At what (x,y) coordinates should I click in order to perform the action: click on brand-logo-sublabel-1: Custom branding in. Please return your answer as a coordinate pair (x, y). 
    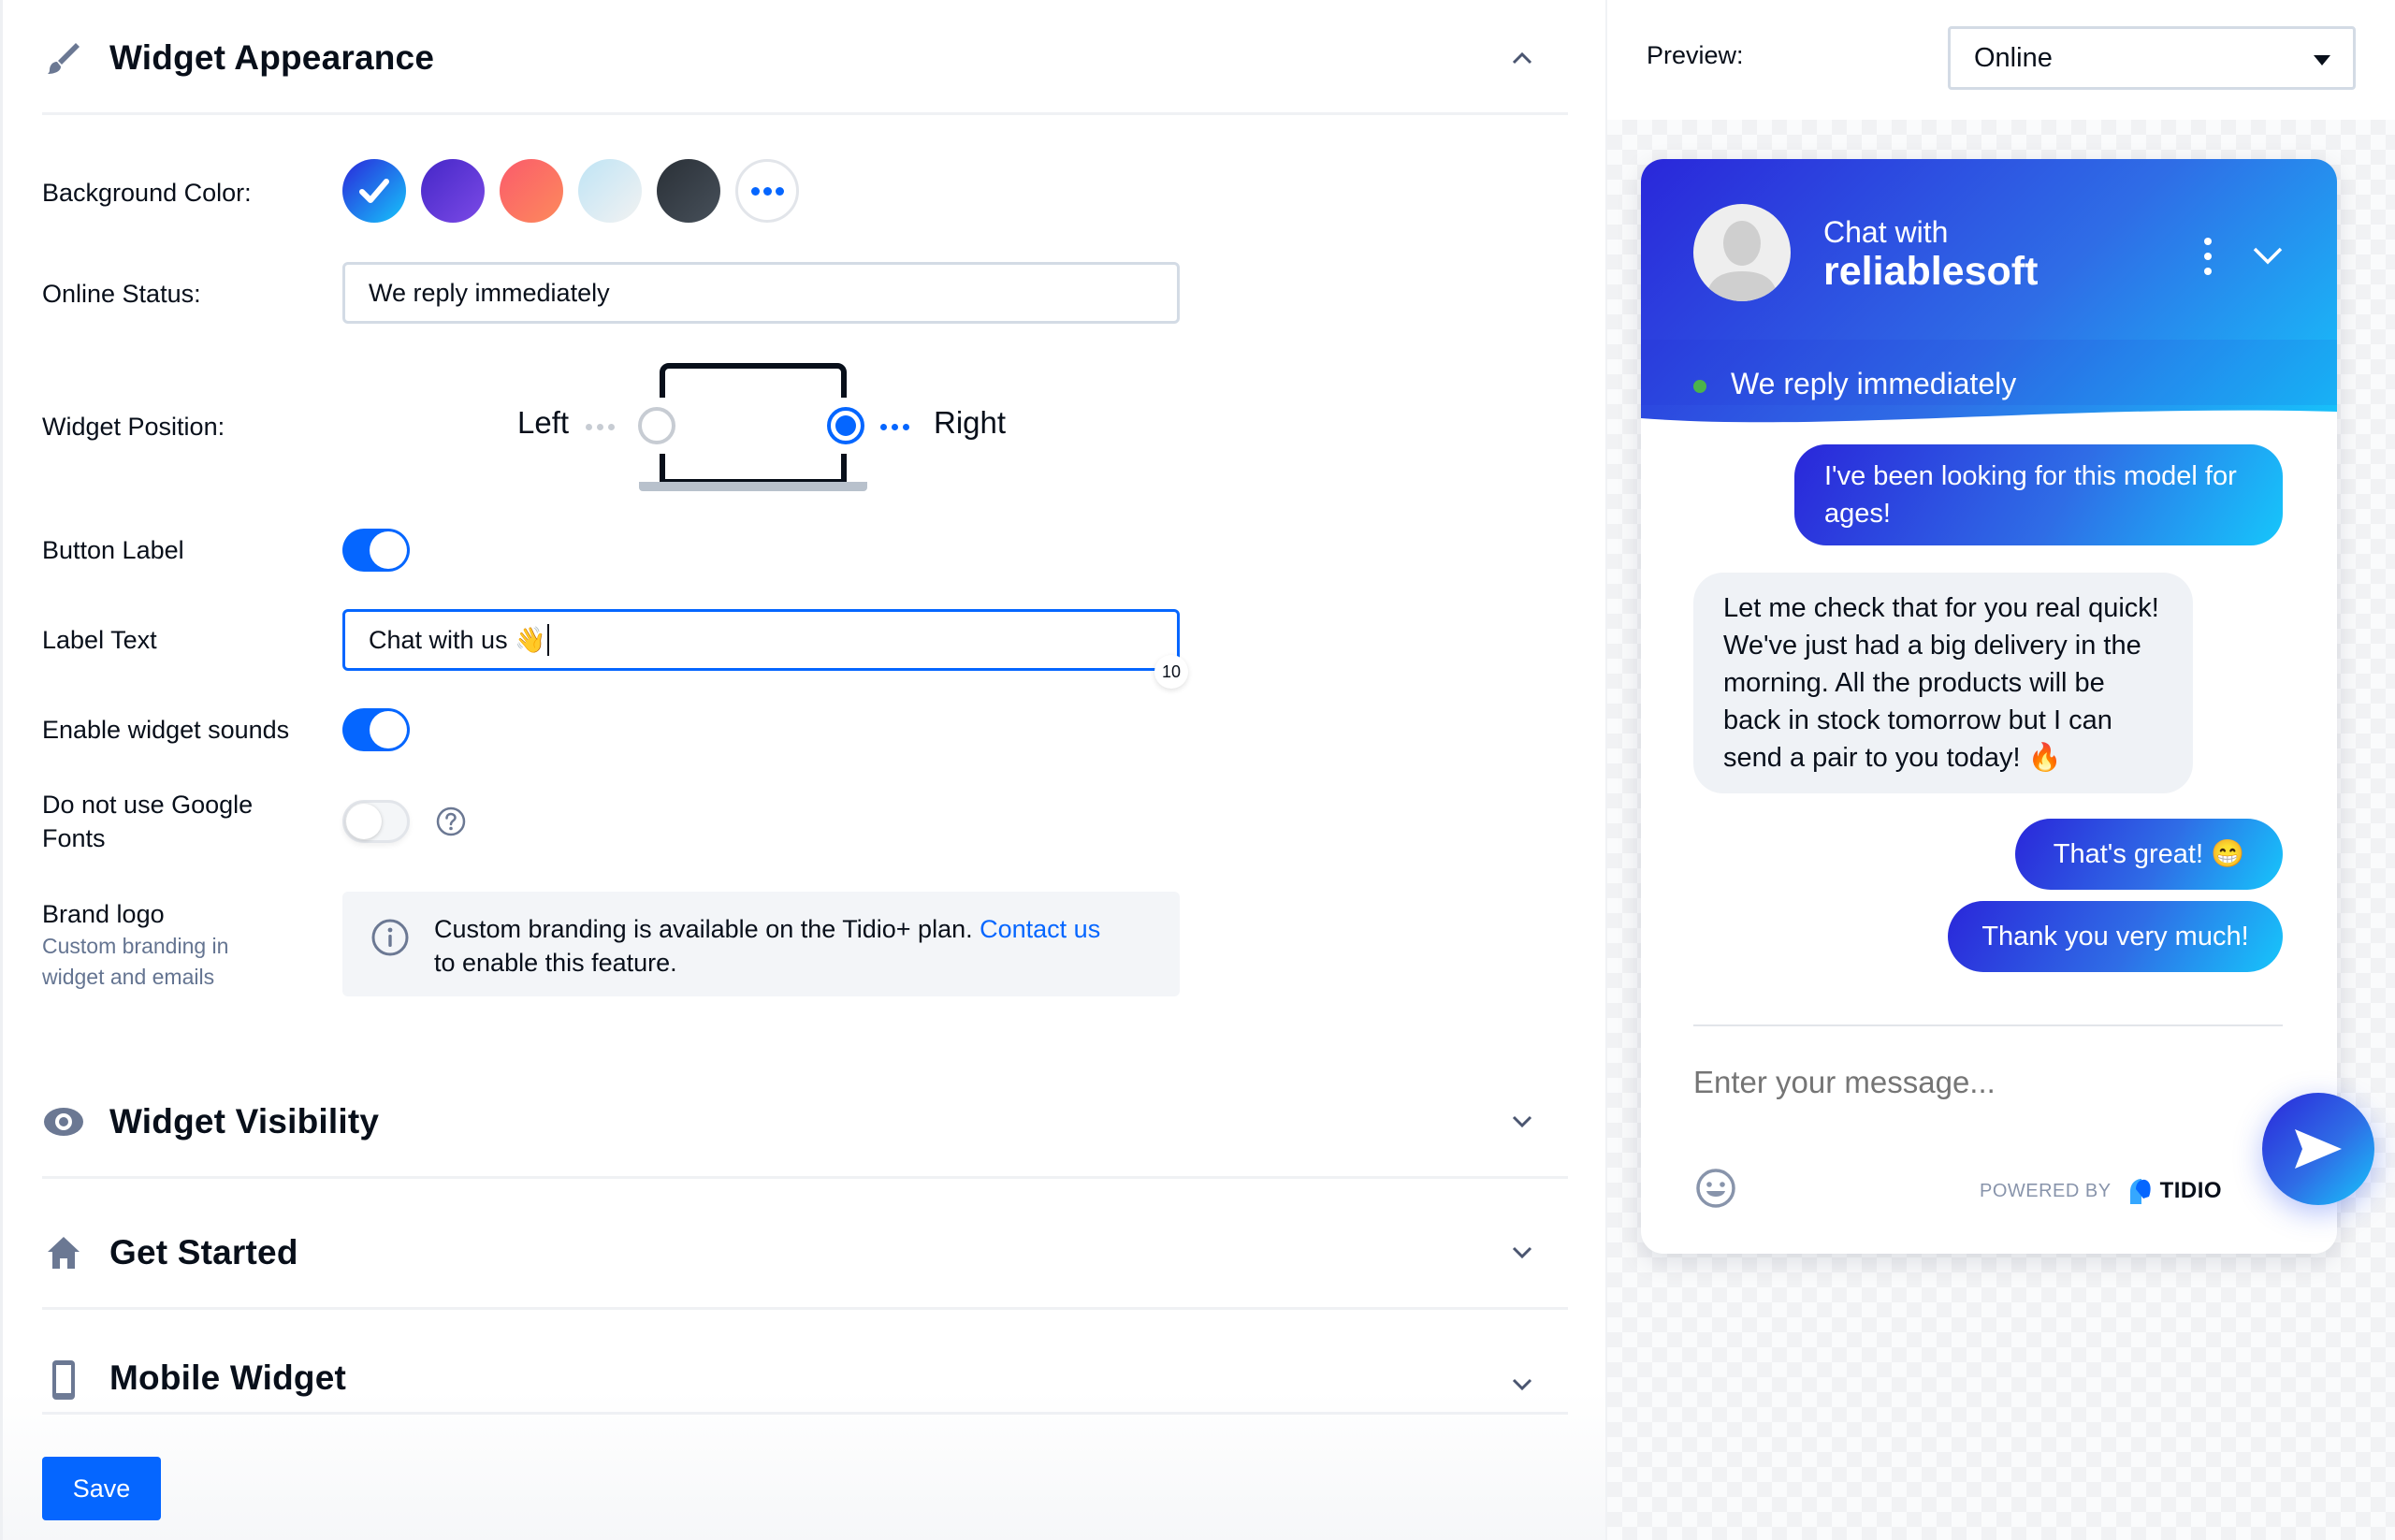
    Looking at the image, I should click on (135, 946).